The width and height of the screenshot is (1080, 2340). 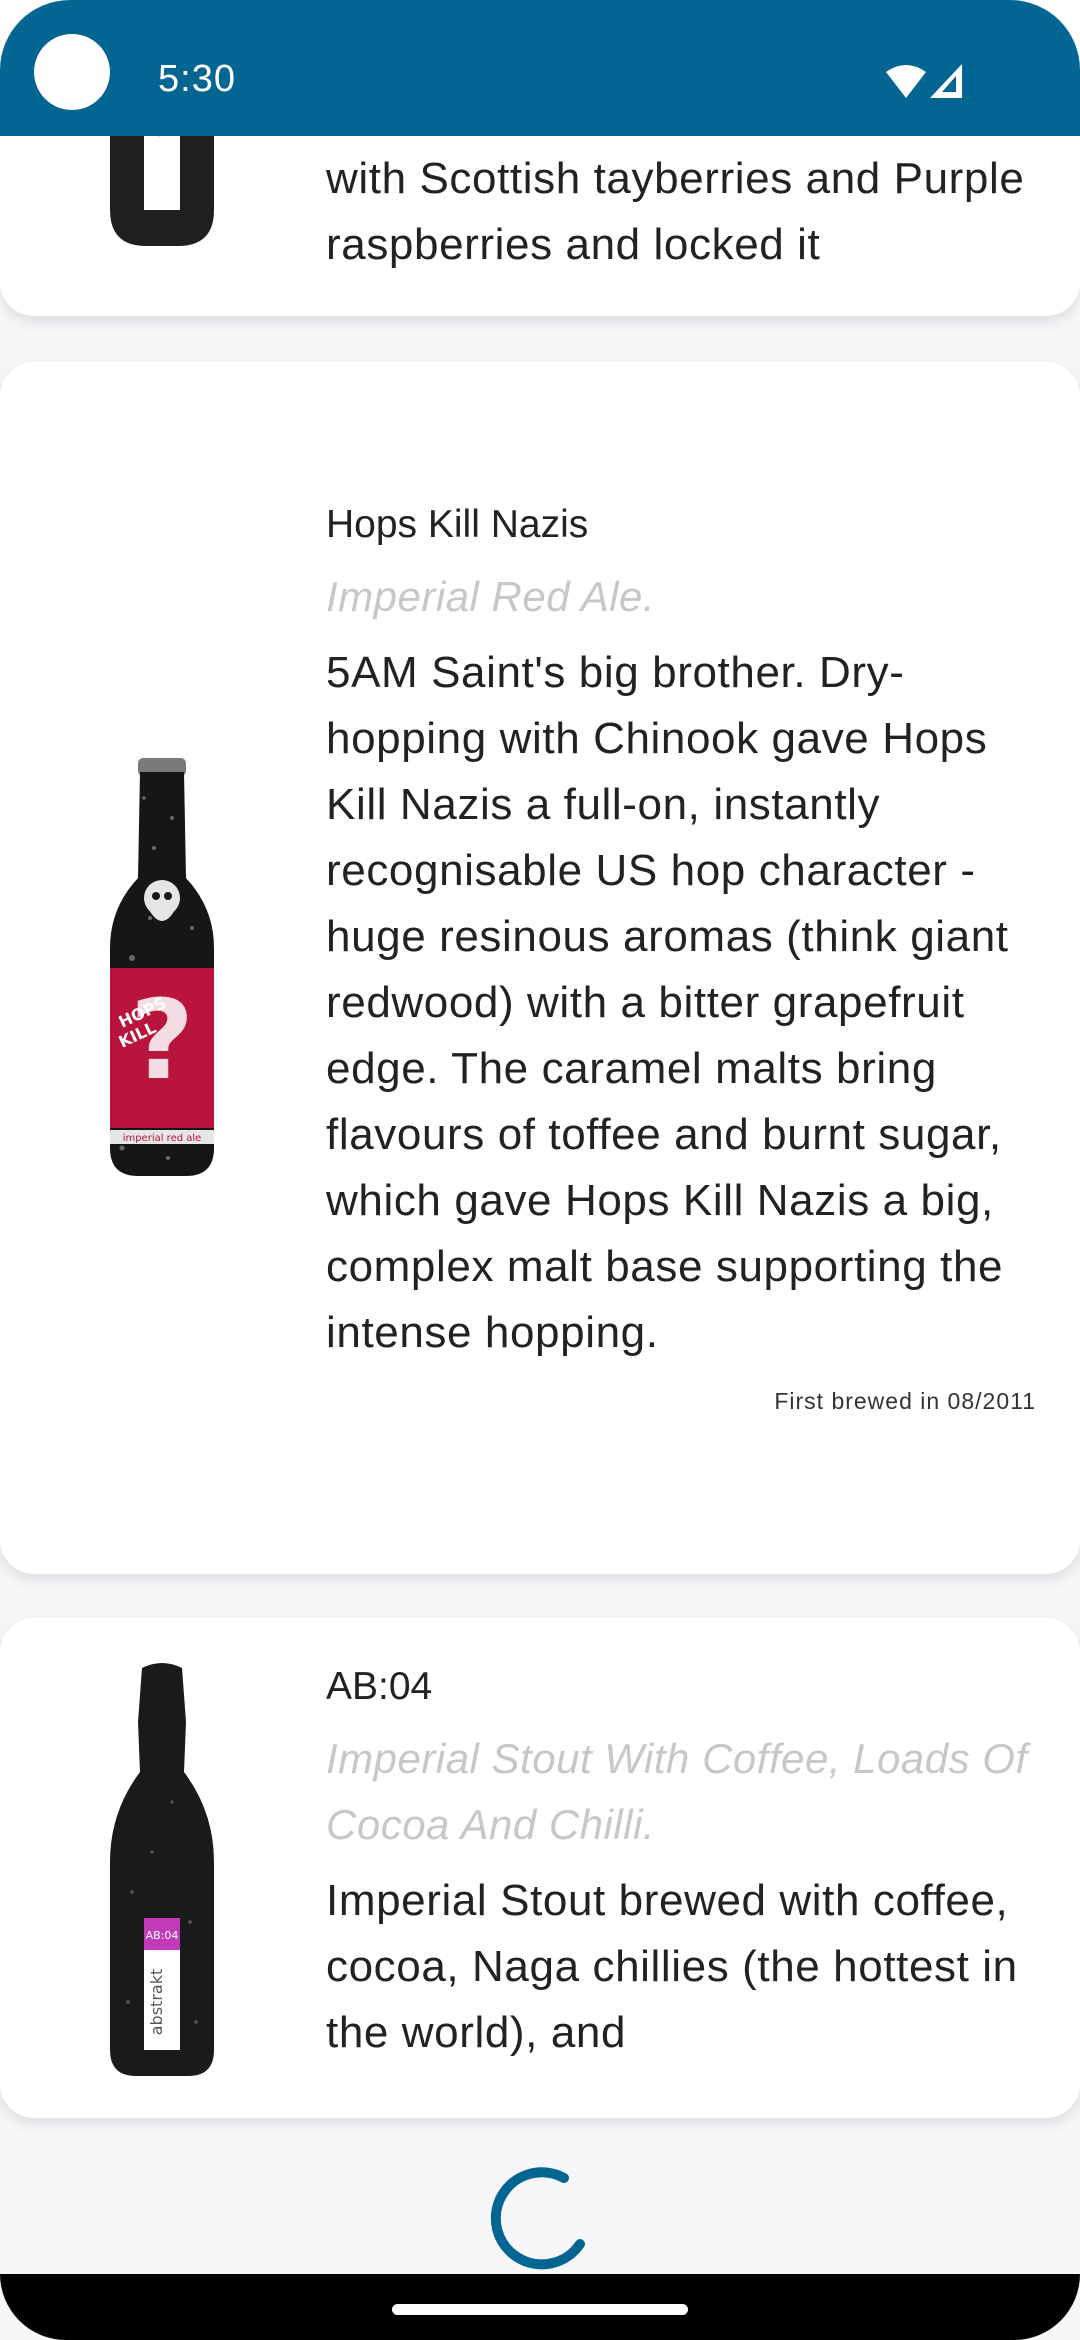 What do you see at coordinates (906, 81) in the screenshot?
I see `wifi-icon` at bounding box center [906, 81].